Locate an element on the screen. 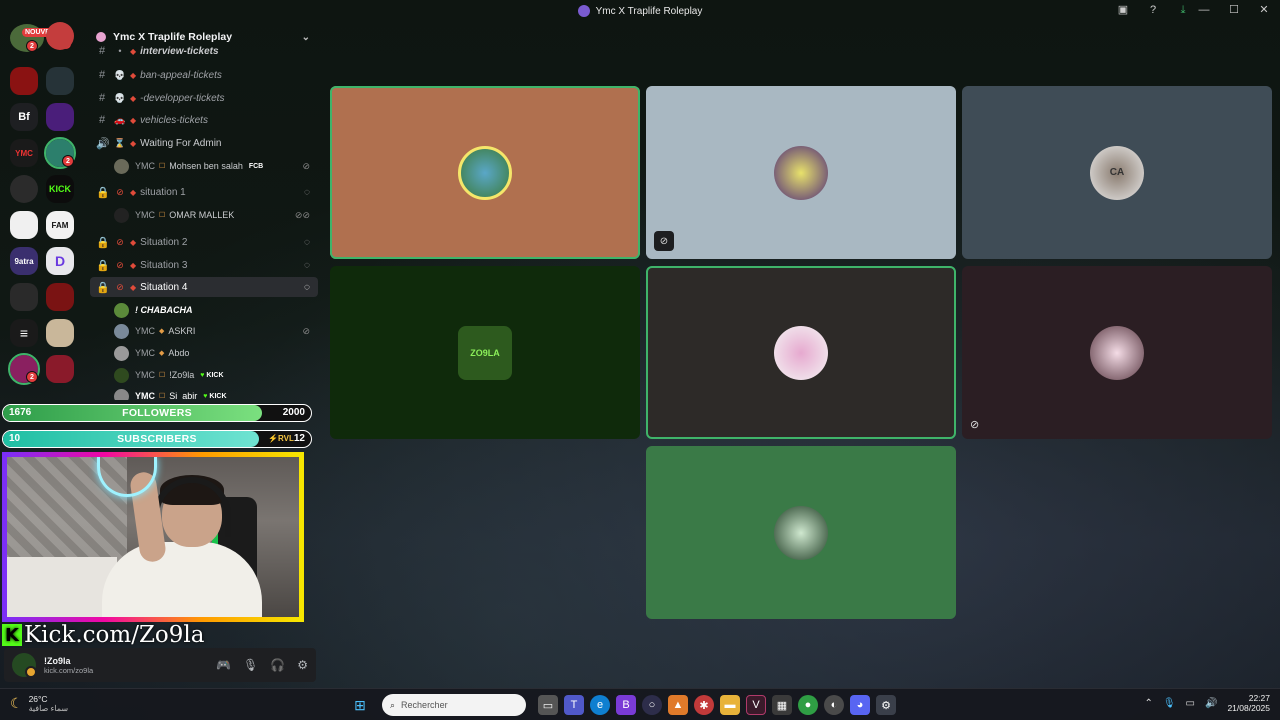  server-name: Ymc X Traplife Roleplay is located at coordinates (173, 37).